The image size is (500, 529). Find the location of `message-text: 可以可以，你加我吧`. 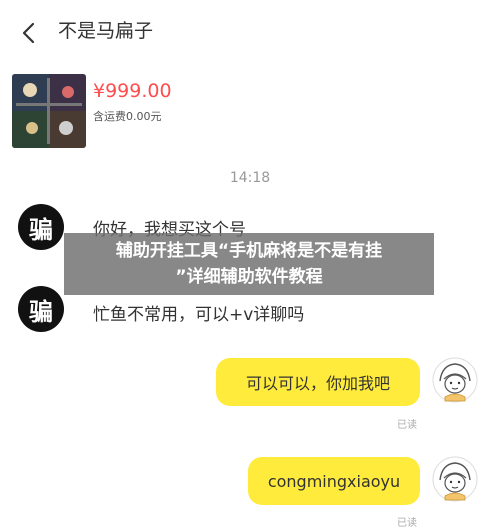

message-text: 可以可以，你加我吧 is located at coordinates (317, 383).